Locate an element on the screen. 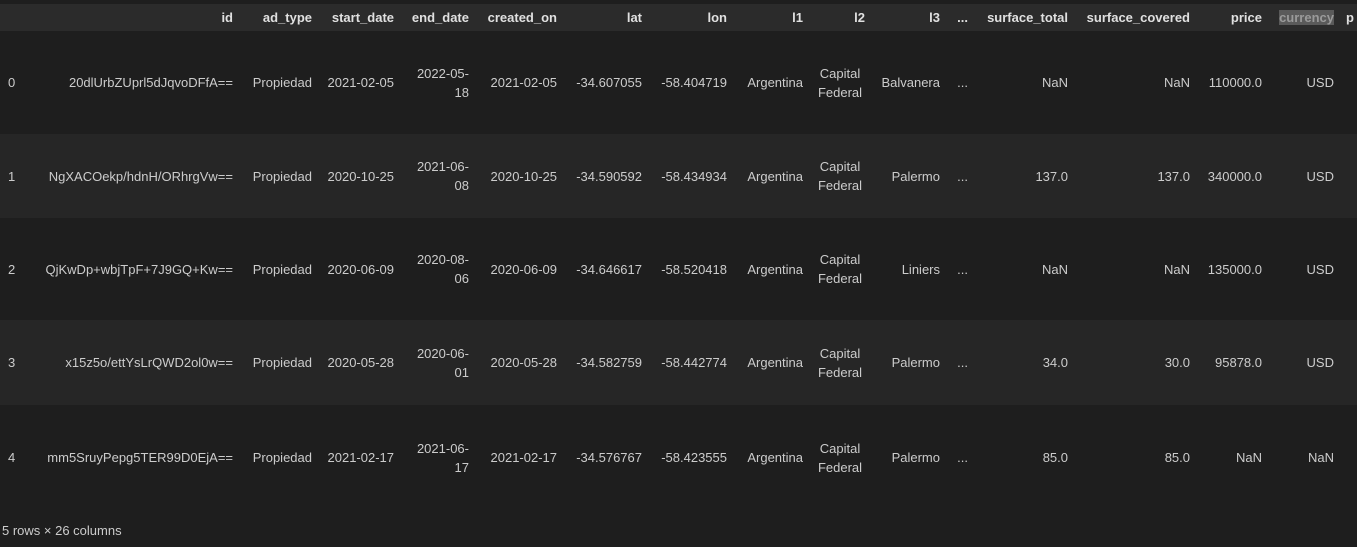 The width and height of the screenshot is (1357, 547). table-cell: -58.520418 is located at coordinates (694, 269).